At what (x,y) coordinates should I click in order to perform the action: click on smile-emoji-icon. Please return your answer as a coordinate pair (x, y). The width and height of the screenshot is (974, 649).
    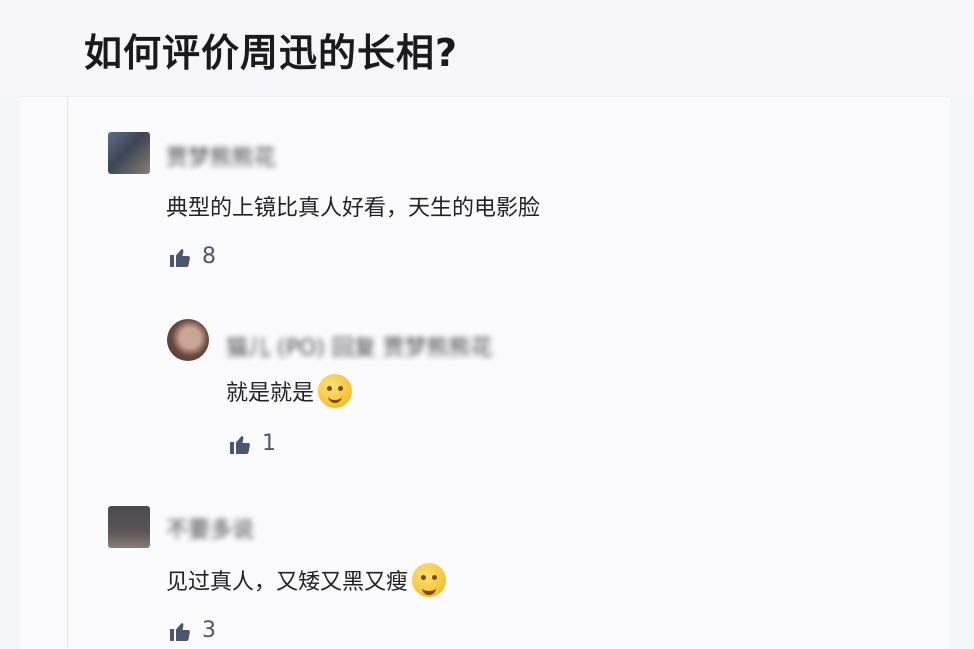
    Looking at the image, I should click on (335, 391).